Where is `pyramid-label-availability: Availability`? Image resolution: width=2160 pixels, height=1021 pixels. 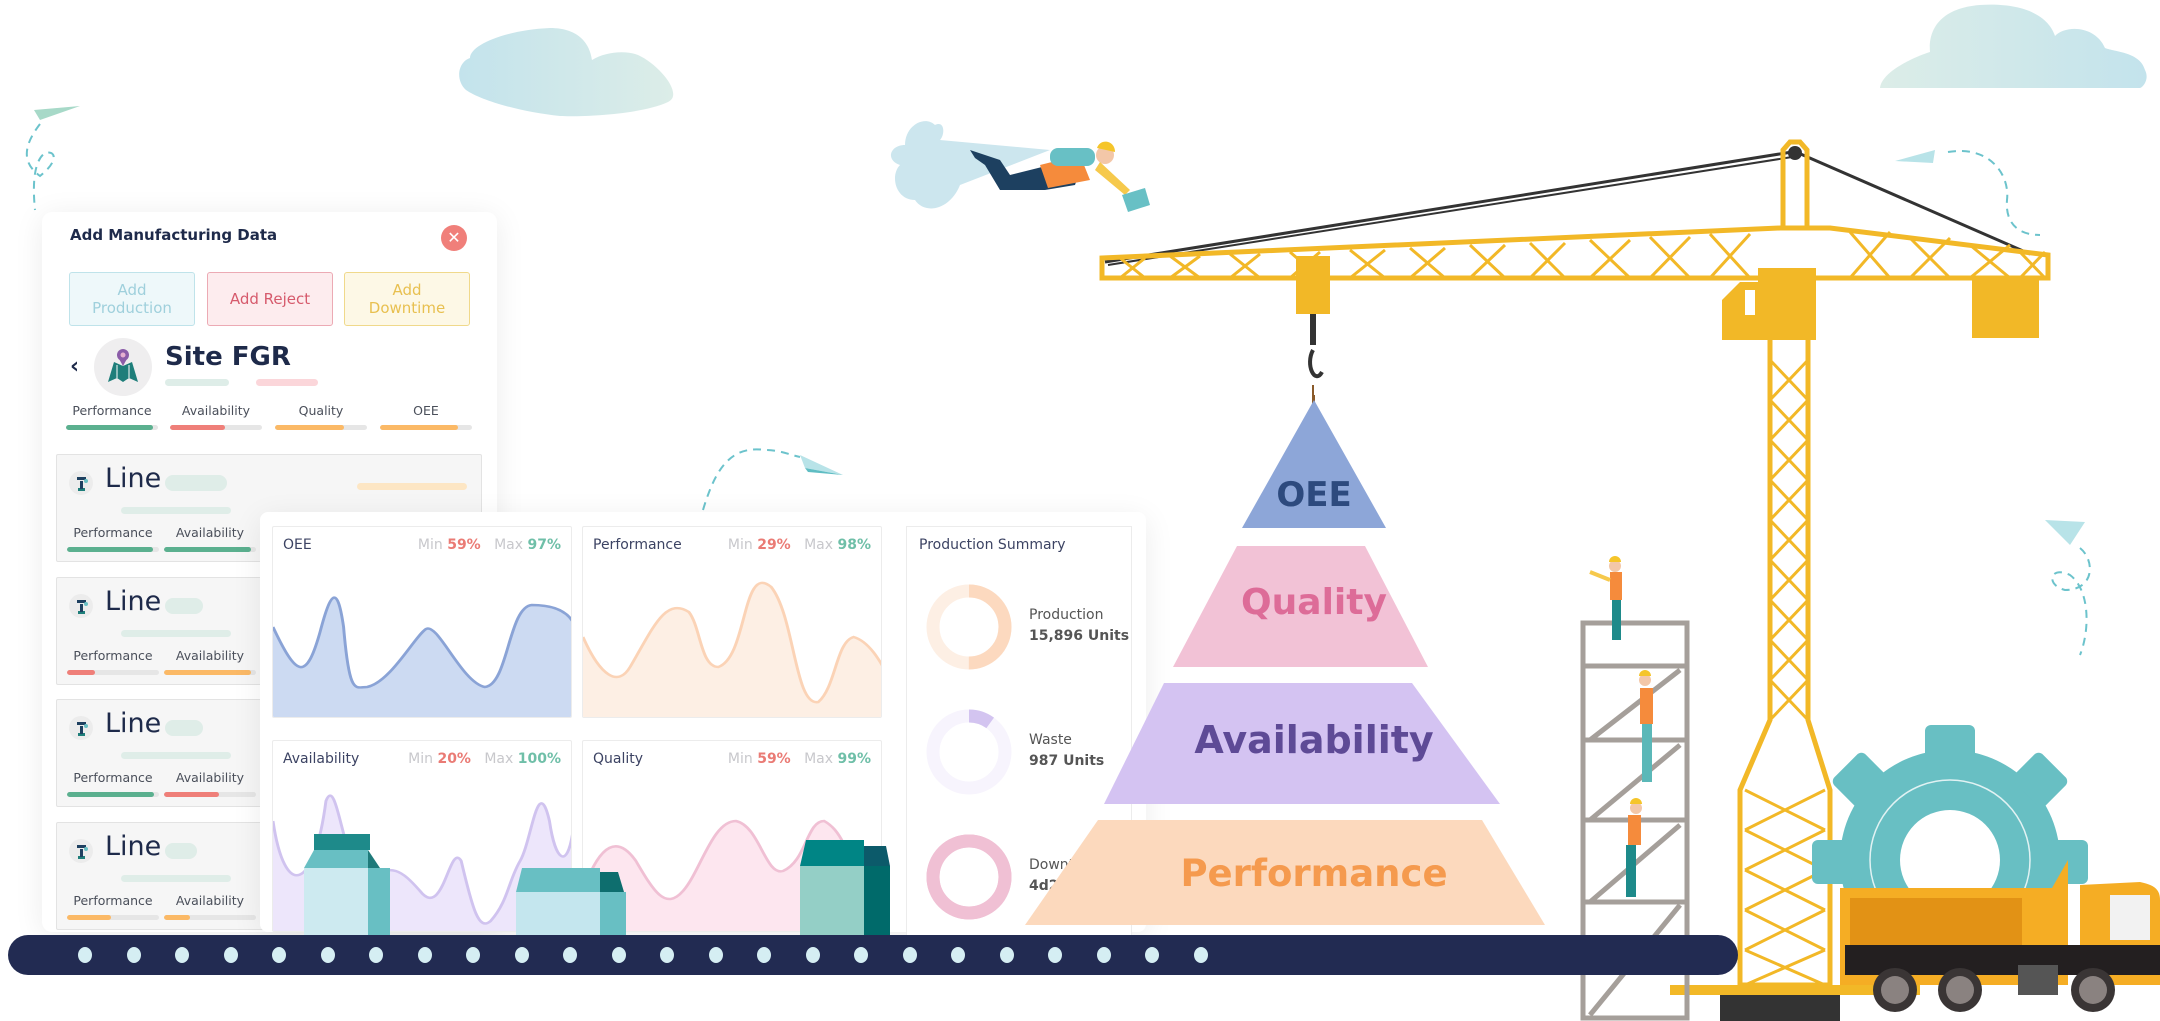 pyramid-label-availability: Availability is located at coordinates (1314, 740).